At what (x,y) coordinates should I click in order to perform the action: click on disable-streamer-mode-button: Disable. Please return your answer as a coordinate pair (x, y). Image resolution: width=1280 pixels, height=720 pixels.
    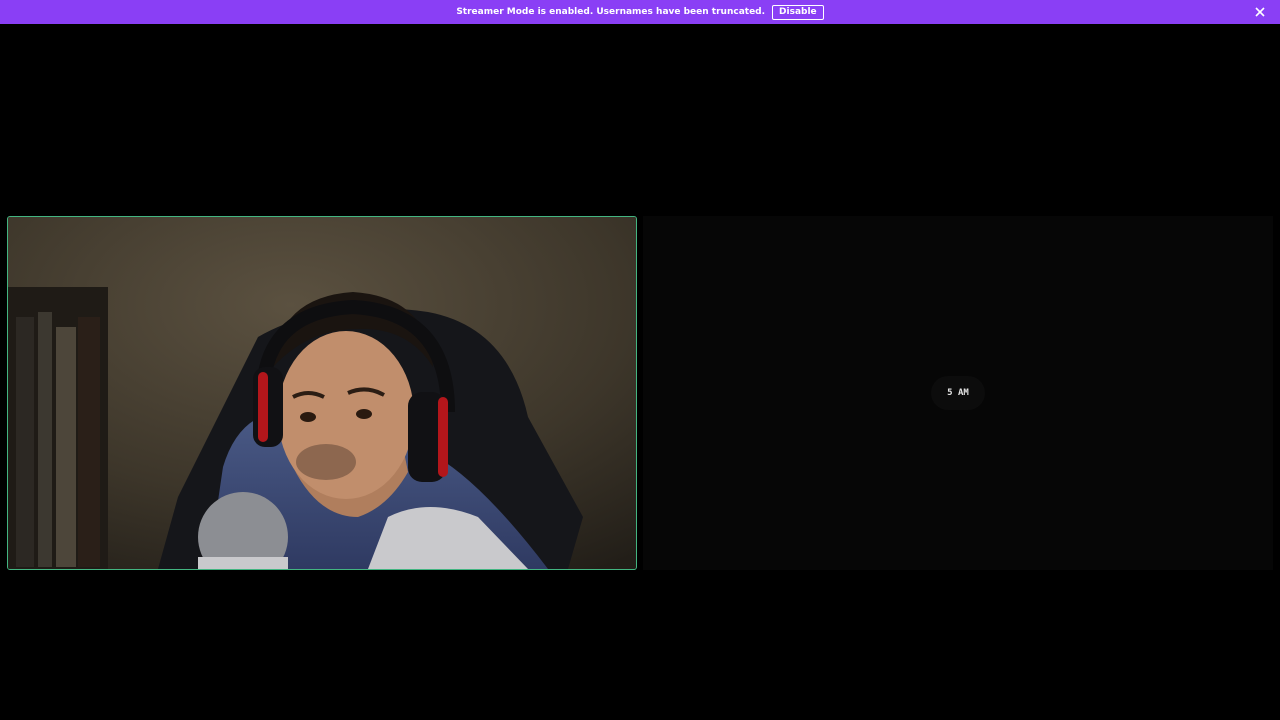
    Looking at the image, I should click on (798, 12).